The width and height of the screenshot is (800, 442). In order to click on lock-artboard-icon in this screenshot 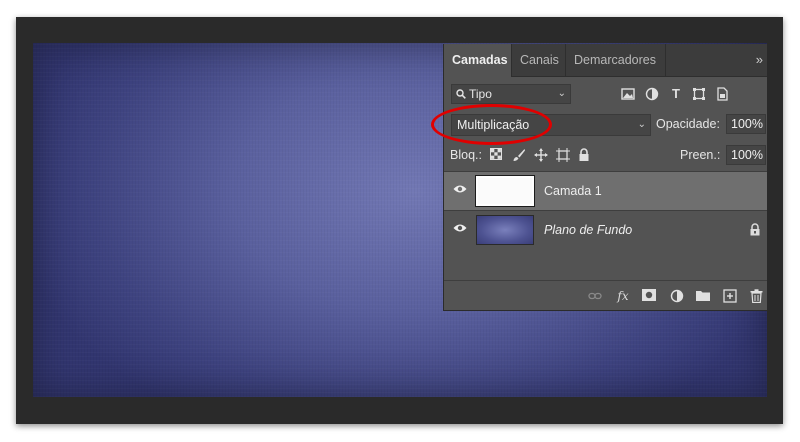, I will do `click(563, 155)`.